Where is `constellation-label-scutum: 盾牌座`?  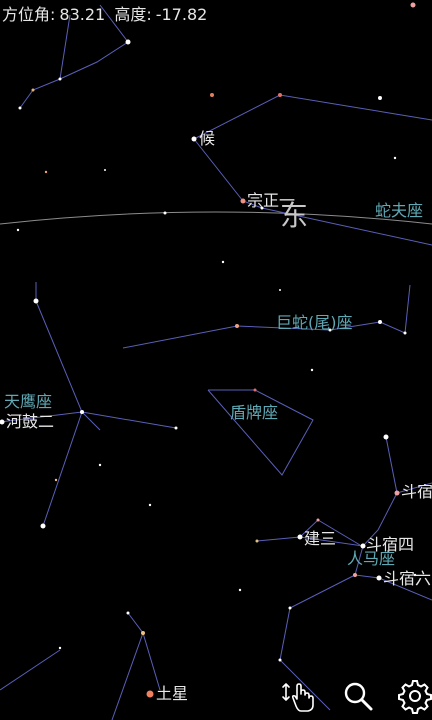 constellation-label-scutum: 盾牌座 is located at coordinates (254, 413).